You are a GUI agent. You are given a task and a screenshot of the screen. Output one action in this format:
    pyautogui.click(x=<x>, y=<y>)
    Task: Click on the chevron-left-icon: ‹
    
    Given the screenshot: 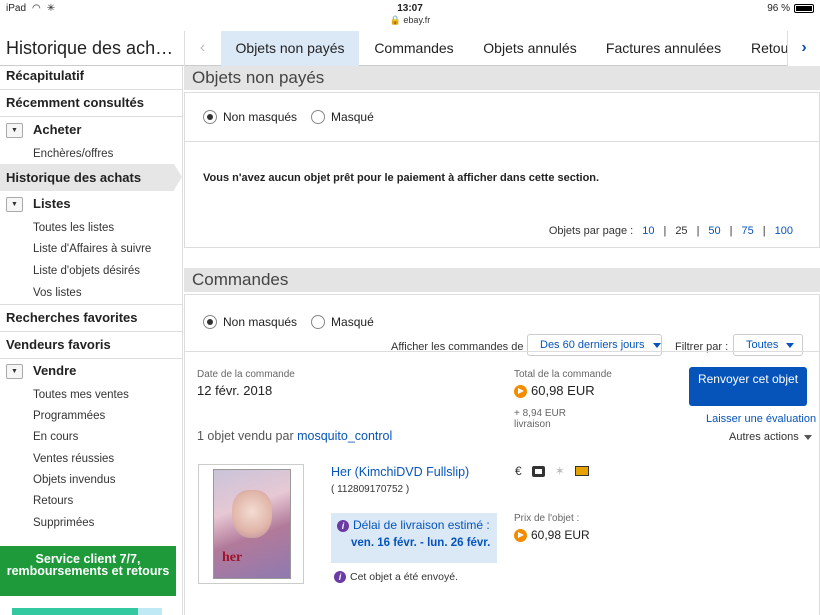 What is the action you would take?
    pyautogui.click(x=202, y=48)
    